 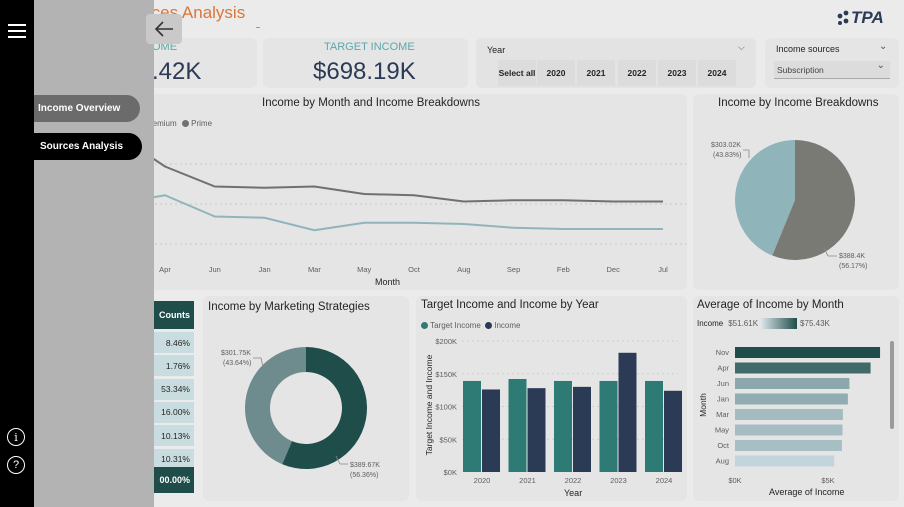 What do you see at coordinates (165, 269) in the screenshot?
I see `line-x-tick-label: Apr` at bounding box center [165, 269].